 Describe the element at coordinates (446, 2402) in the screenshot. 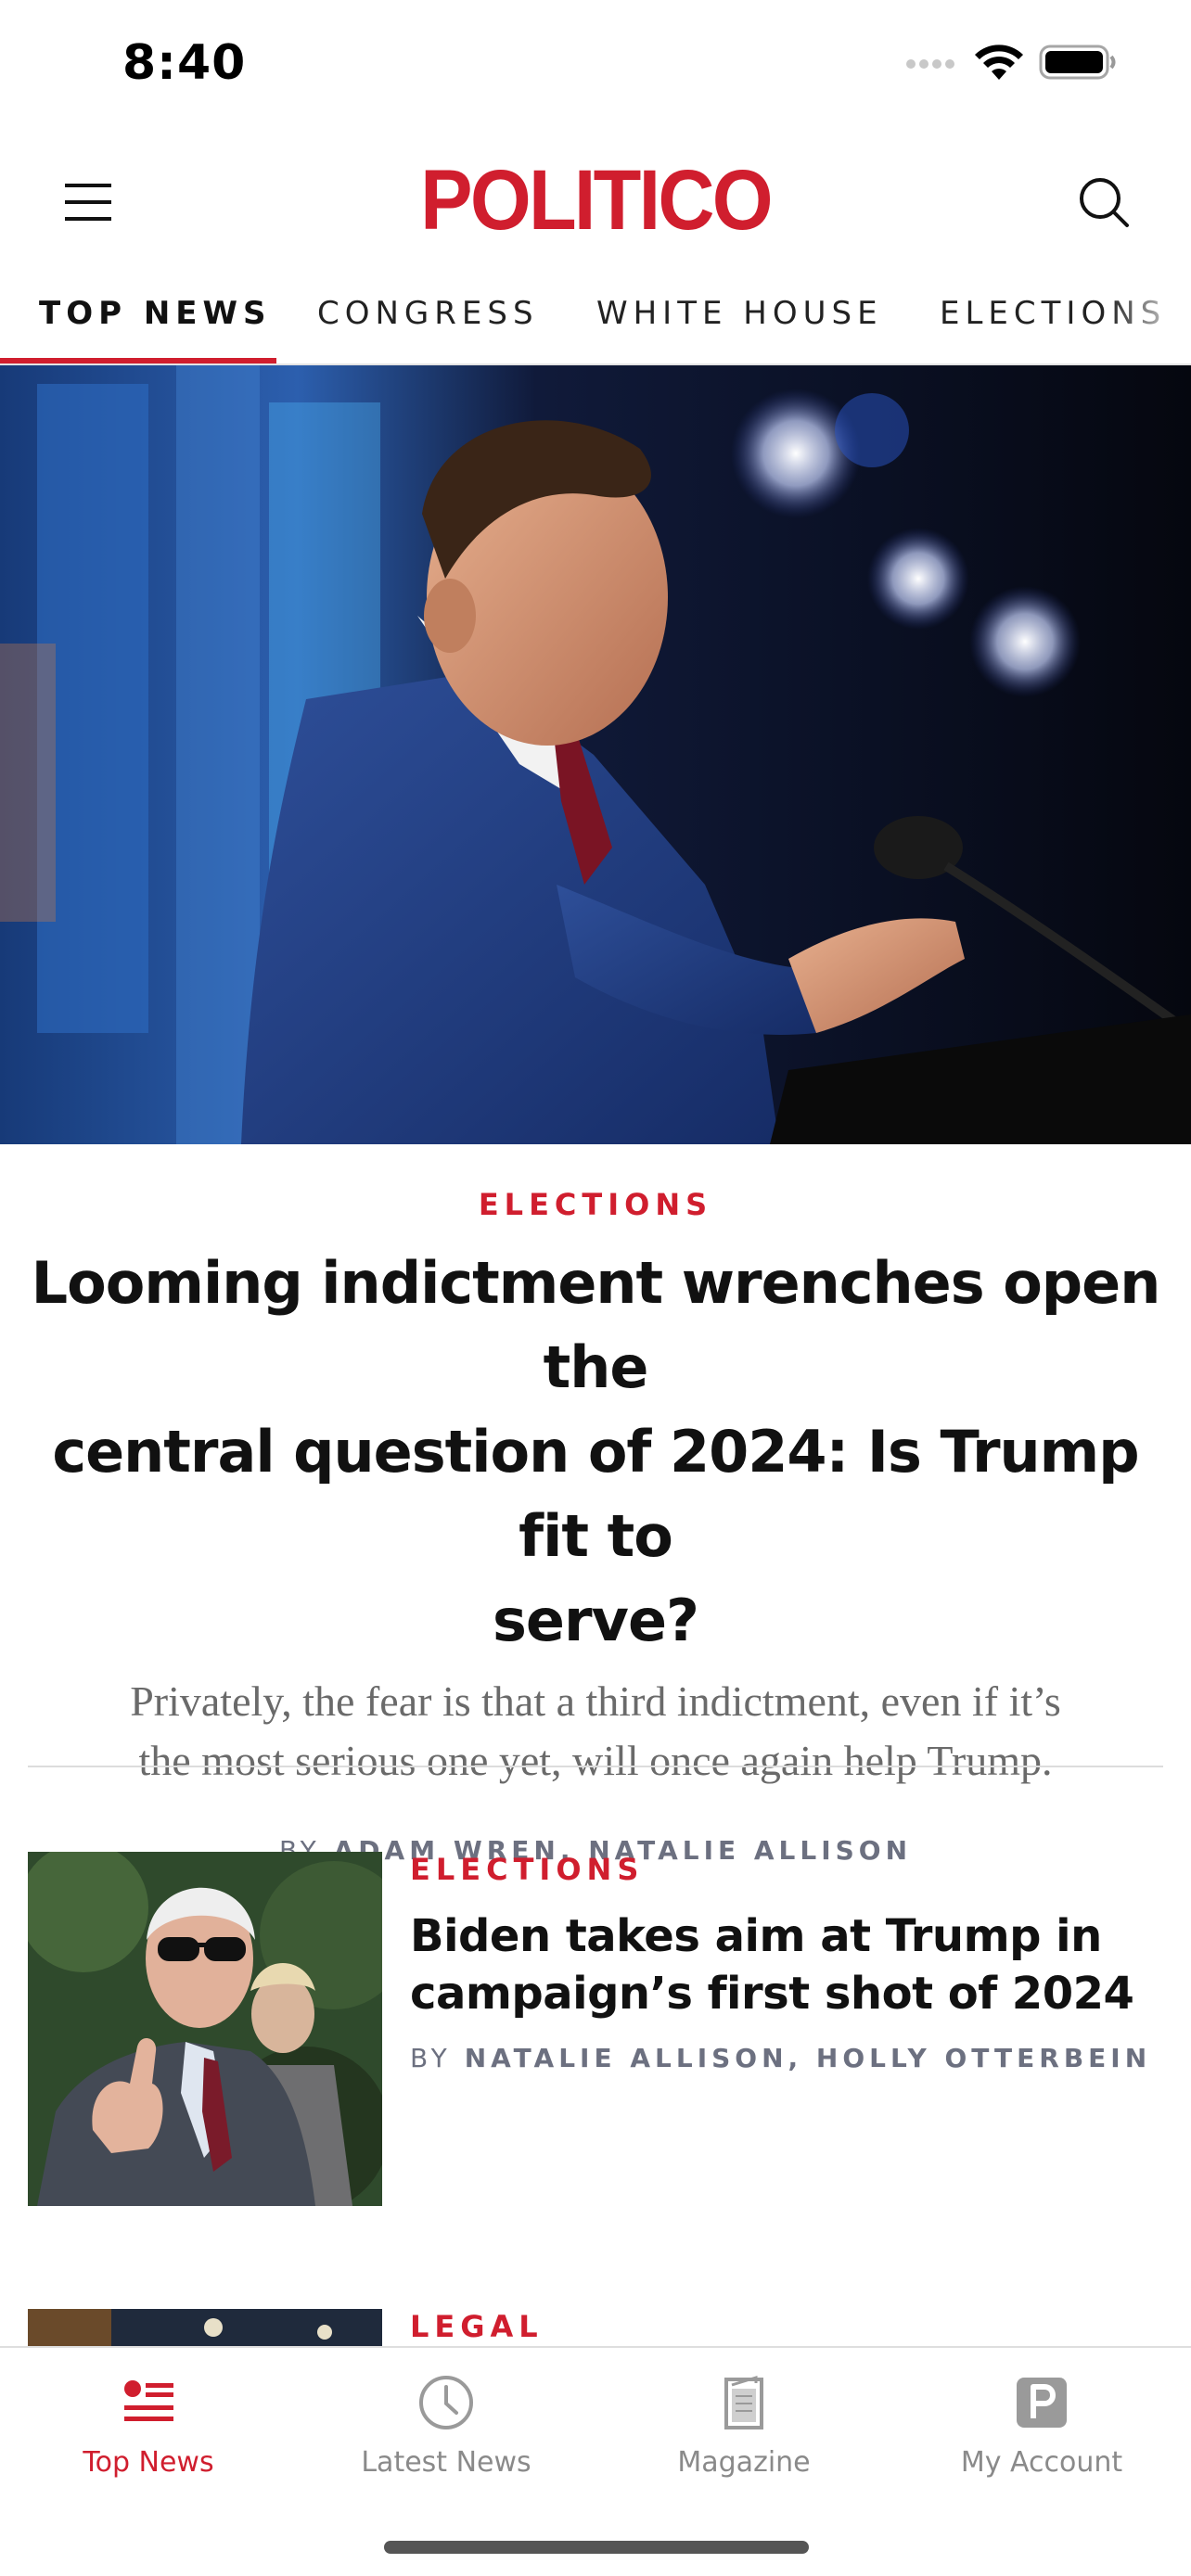

I see `clock-icon` at that location.